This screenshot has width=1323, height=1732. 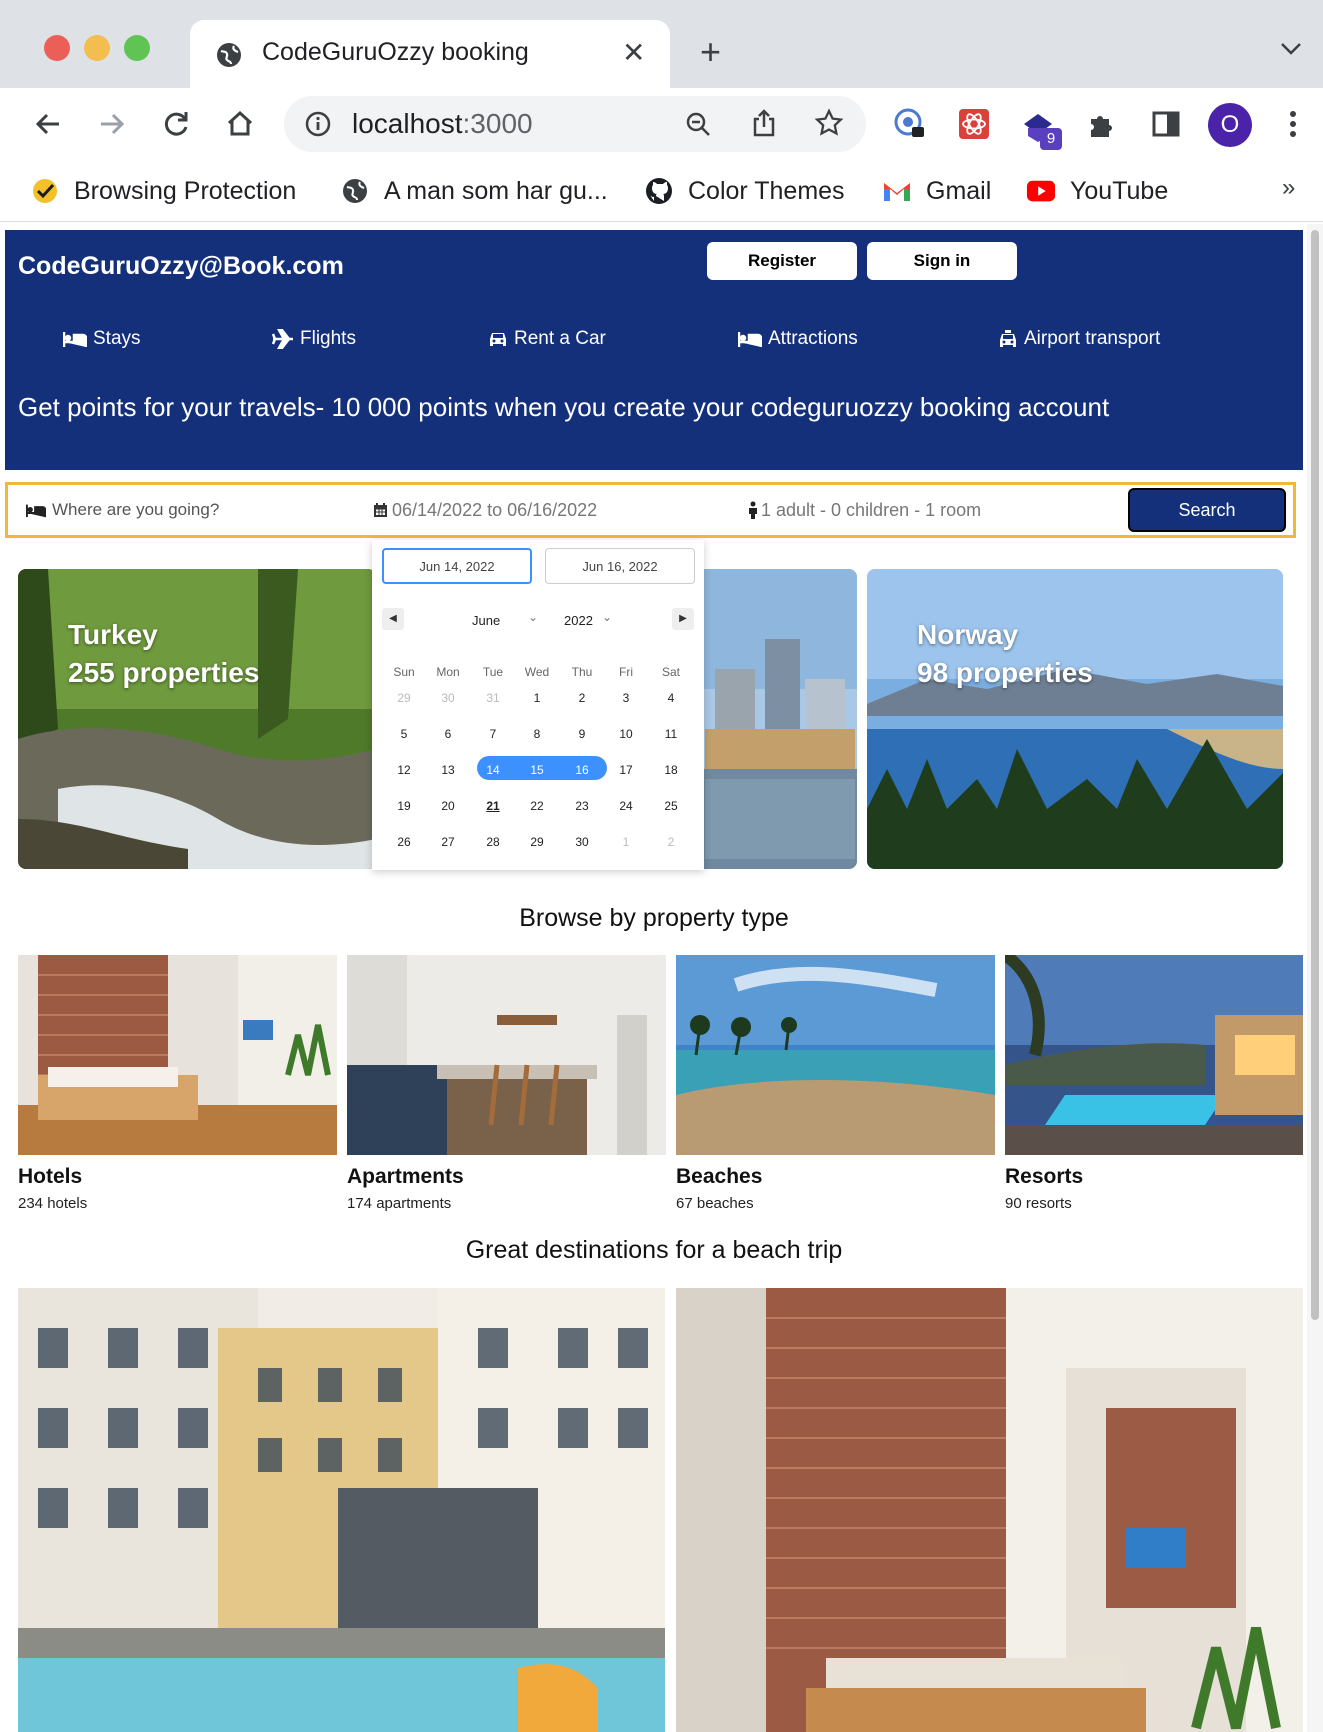 What do you see at coordinates (942, 261) in the screenshot?
I see `signin-button: Sign in` at bounding box center [942, 261].